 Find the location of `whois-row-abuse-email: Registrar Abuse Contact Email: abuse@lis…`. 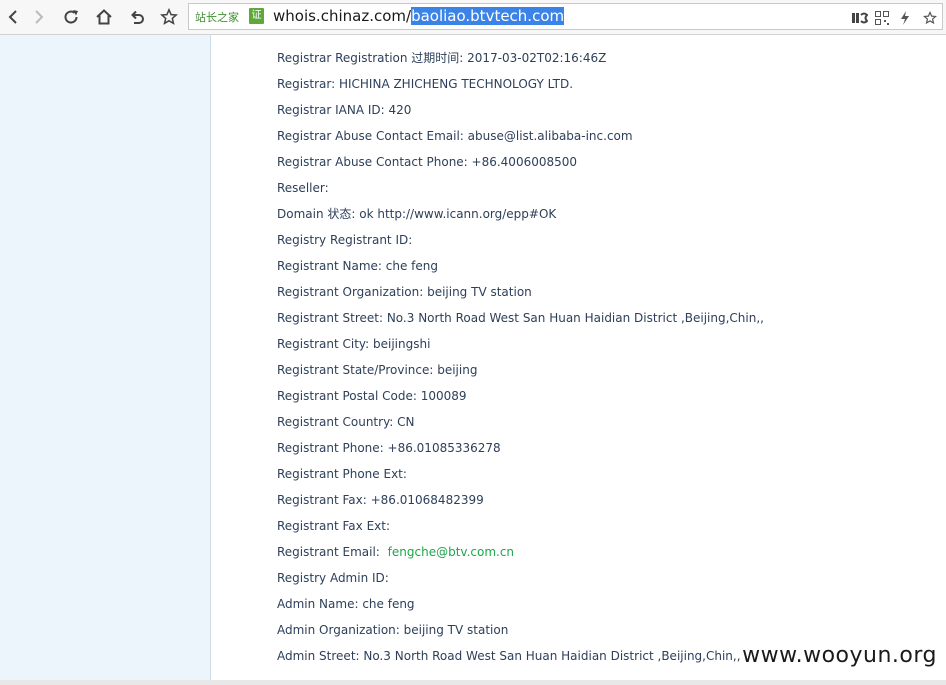

whois-row-abuse-email: Registrar Abuse Contact Email: abuse@lis… is located at coordinates (455, 136).